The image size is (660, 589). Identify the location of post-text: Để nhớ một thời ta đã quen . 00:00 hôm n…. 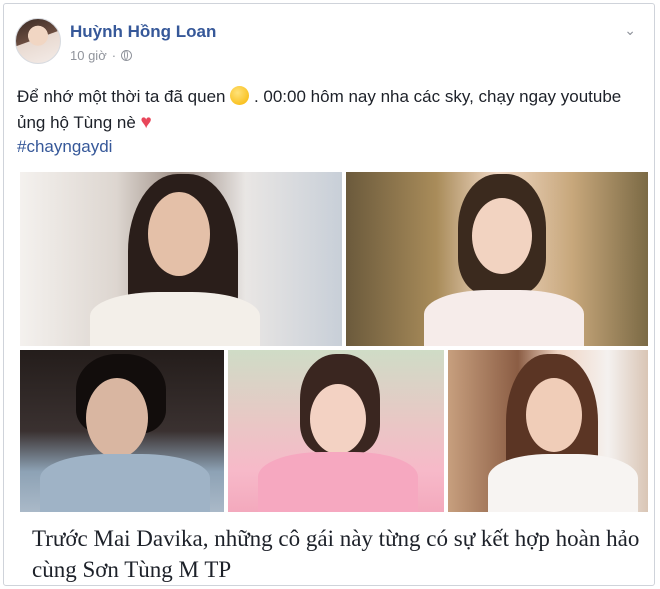
(332, 110).